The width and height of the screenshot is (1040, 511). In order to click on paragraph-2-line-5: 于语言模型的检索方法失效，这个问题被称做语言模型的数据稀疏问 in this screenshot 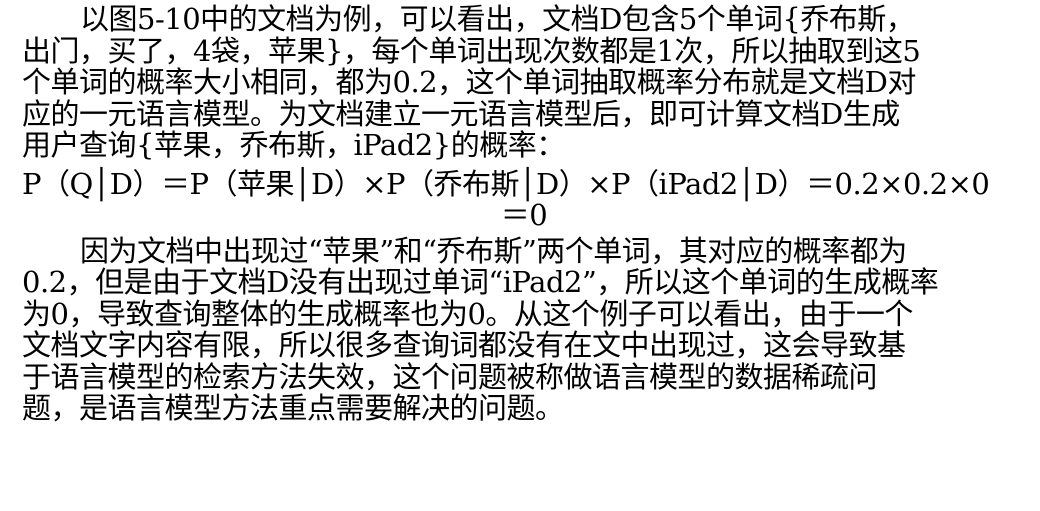, I will do `click(450, 376)`.